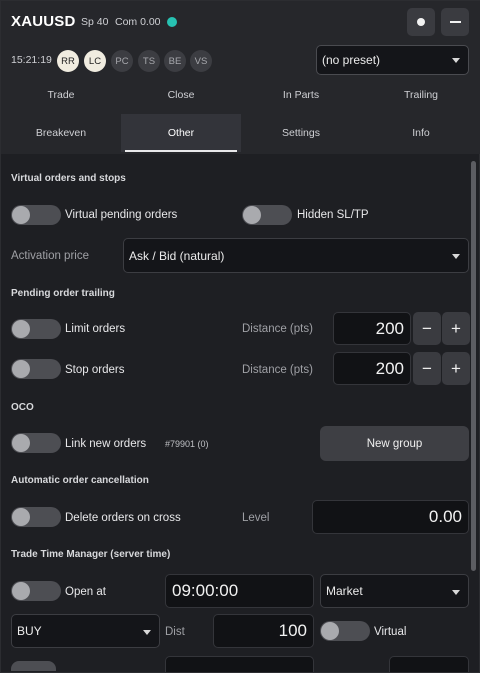 This screenshot has width=480, height=673. What do you see at coordinates (61, 133) in the screenshot?
I see `tab-breakeven: Breakeven` at bounding box center [61, 133].